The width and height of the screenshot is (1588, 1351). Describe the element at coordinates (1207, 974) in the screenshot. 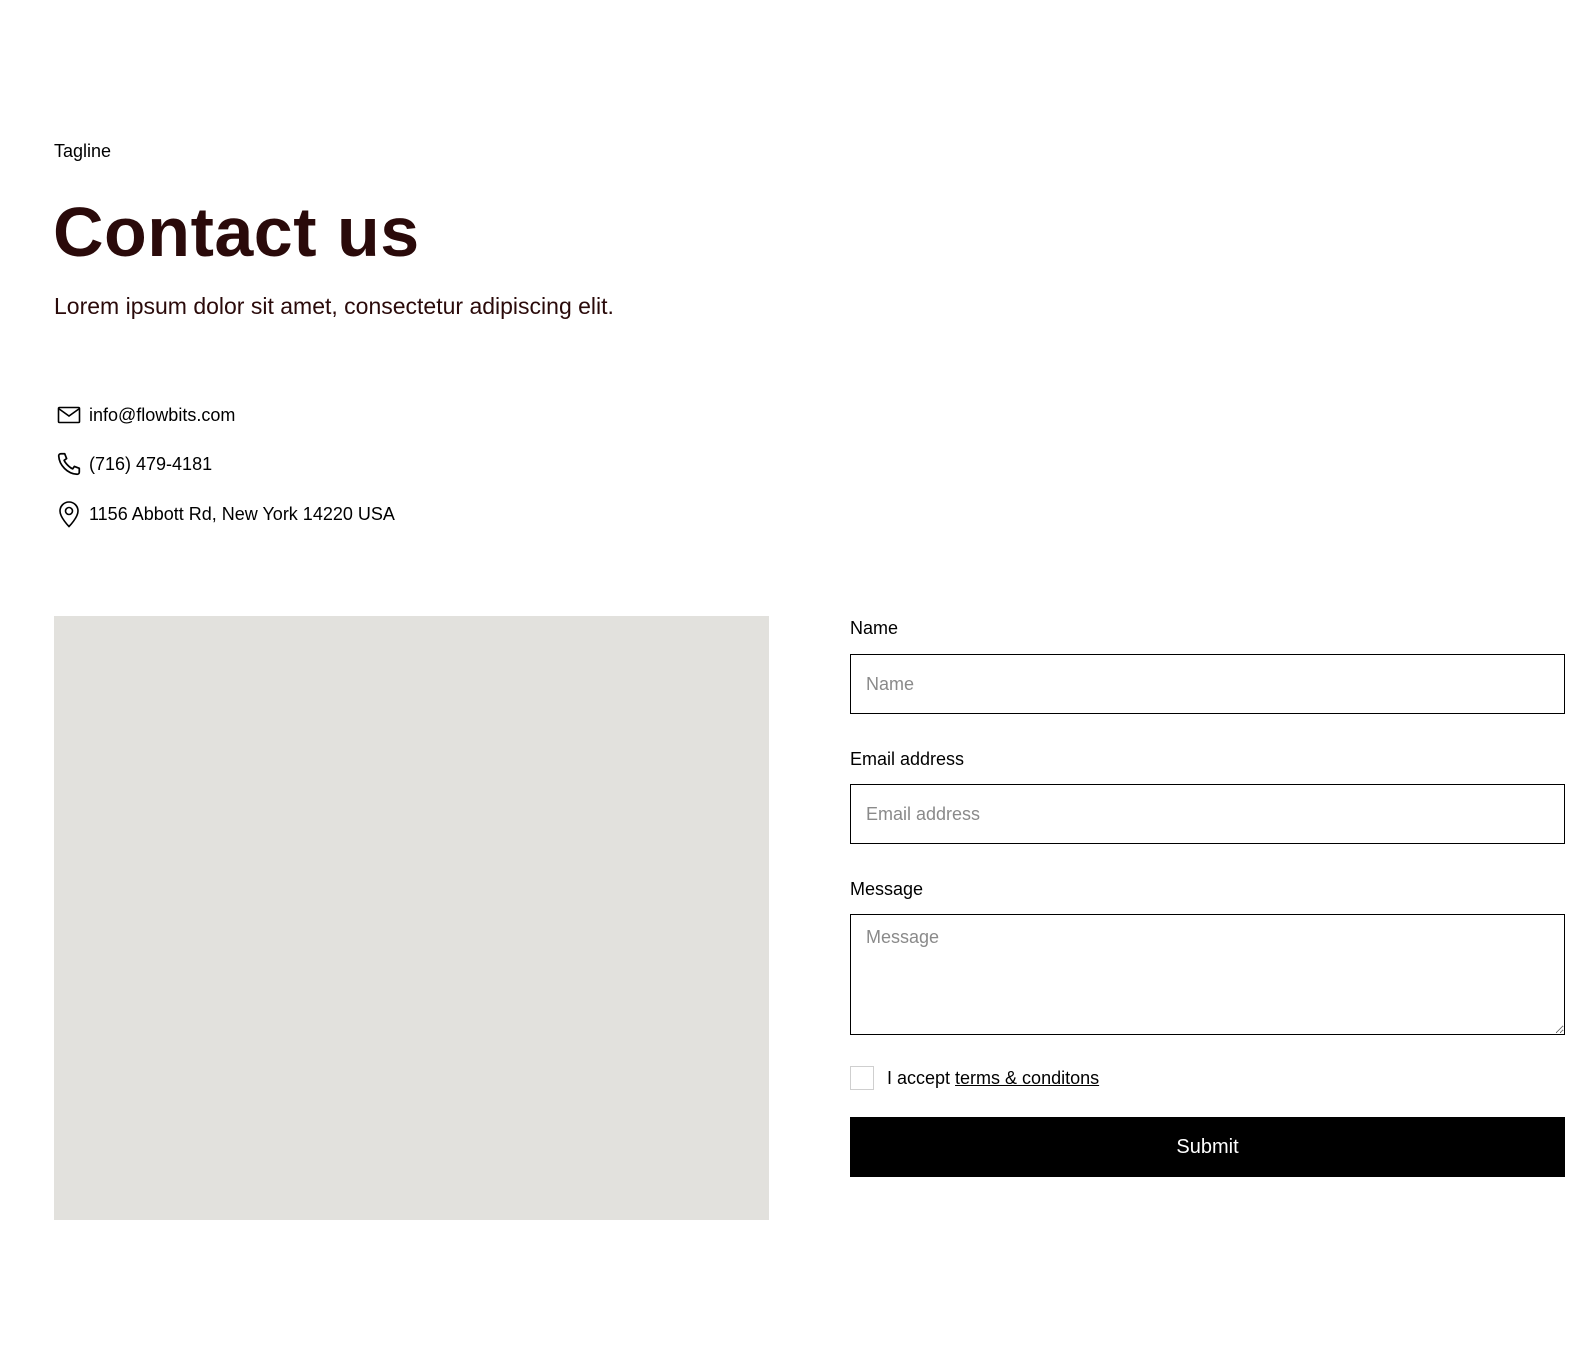

I see `message-textarea` at that location.